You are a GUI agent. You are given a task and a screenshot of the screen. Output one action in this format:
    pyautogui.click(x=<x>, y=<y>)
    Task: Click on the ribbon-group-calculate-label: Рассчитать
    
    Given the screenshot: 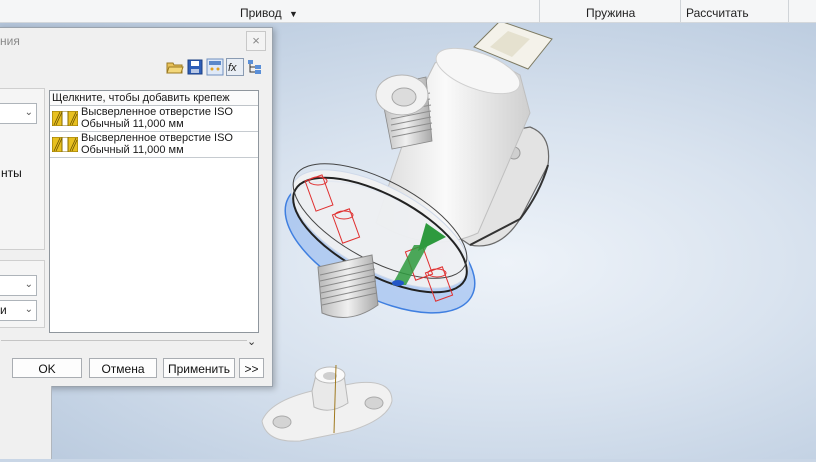 What is the action you would take?
    pyautogui.click(x=717, y=13)
    